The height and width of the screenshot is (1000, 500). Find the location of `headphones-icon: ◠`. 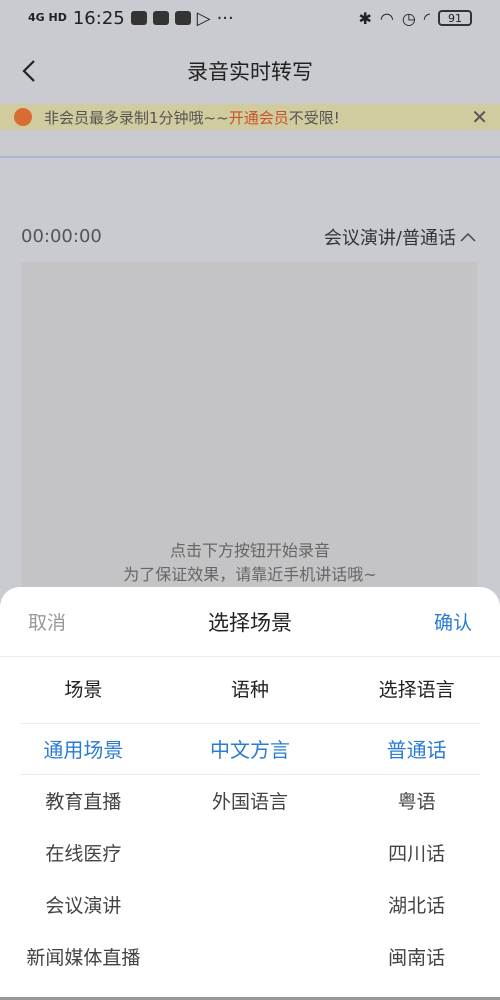

headphones-icon: ◠ is located at coordinates (386, 18).